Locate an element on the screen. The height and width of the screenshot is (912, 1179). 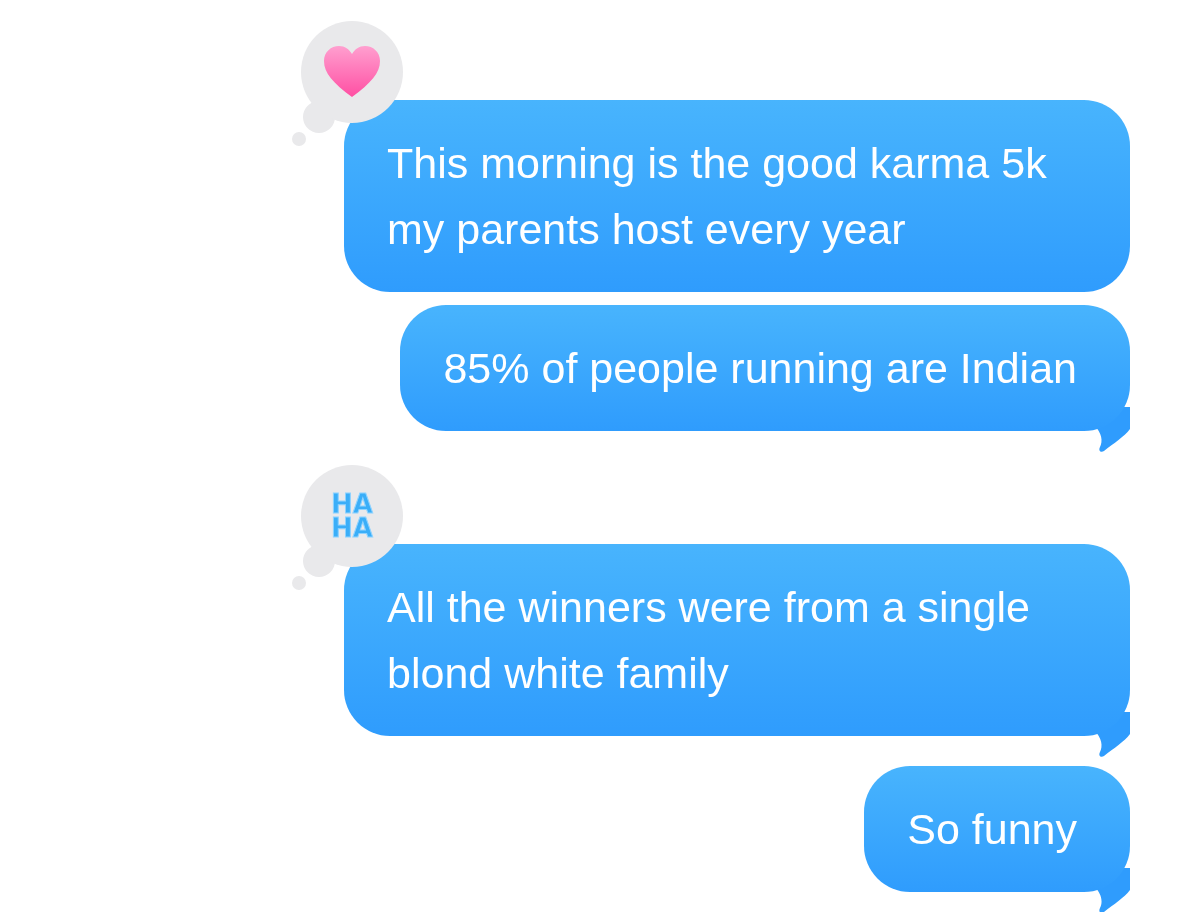
heart-icon is located at coordinates (352, 72).